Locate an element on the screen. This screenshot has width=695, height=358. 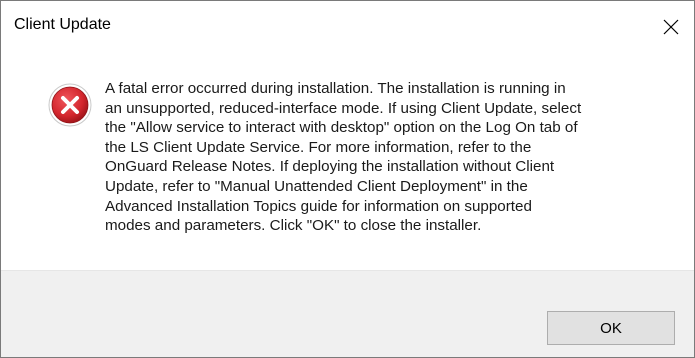
window-title: Client Update is located at coordinates (62, 24).